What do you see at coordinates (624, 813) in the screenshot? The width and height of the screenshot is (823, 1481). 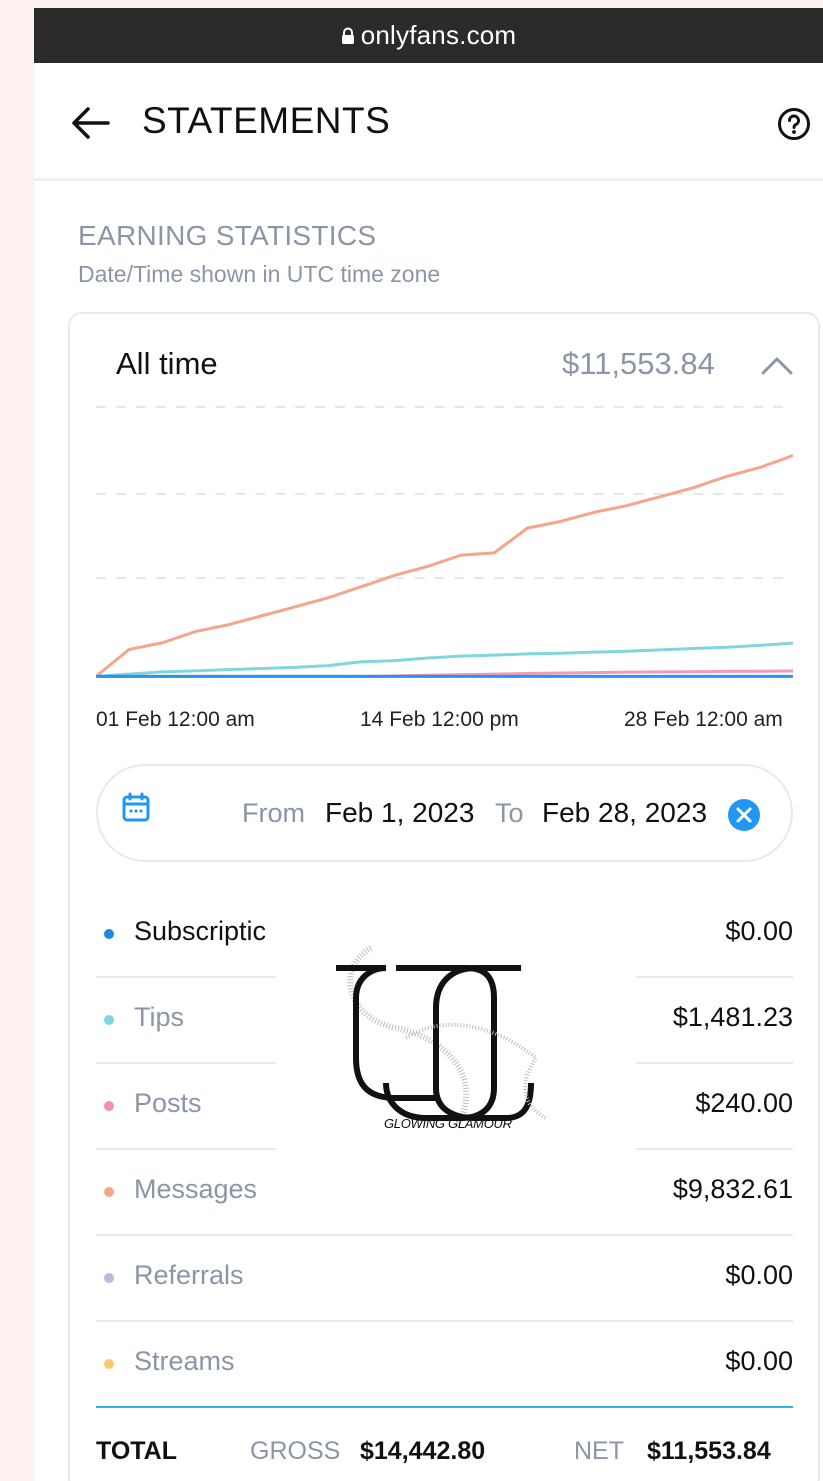 I see `to-date: Feb 28, 2023` at bounding box center [624, 813].